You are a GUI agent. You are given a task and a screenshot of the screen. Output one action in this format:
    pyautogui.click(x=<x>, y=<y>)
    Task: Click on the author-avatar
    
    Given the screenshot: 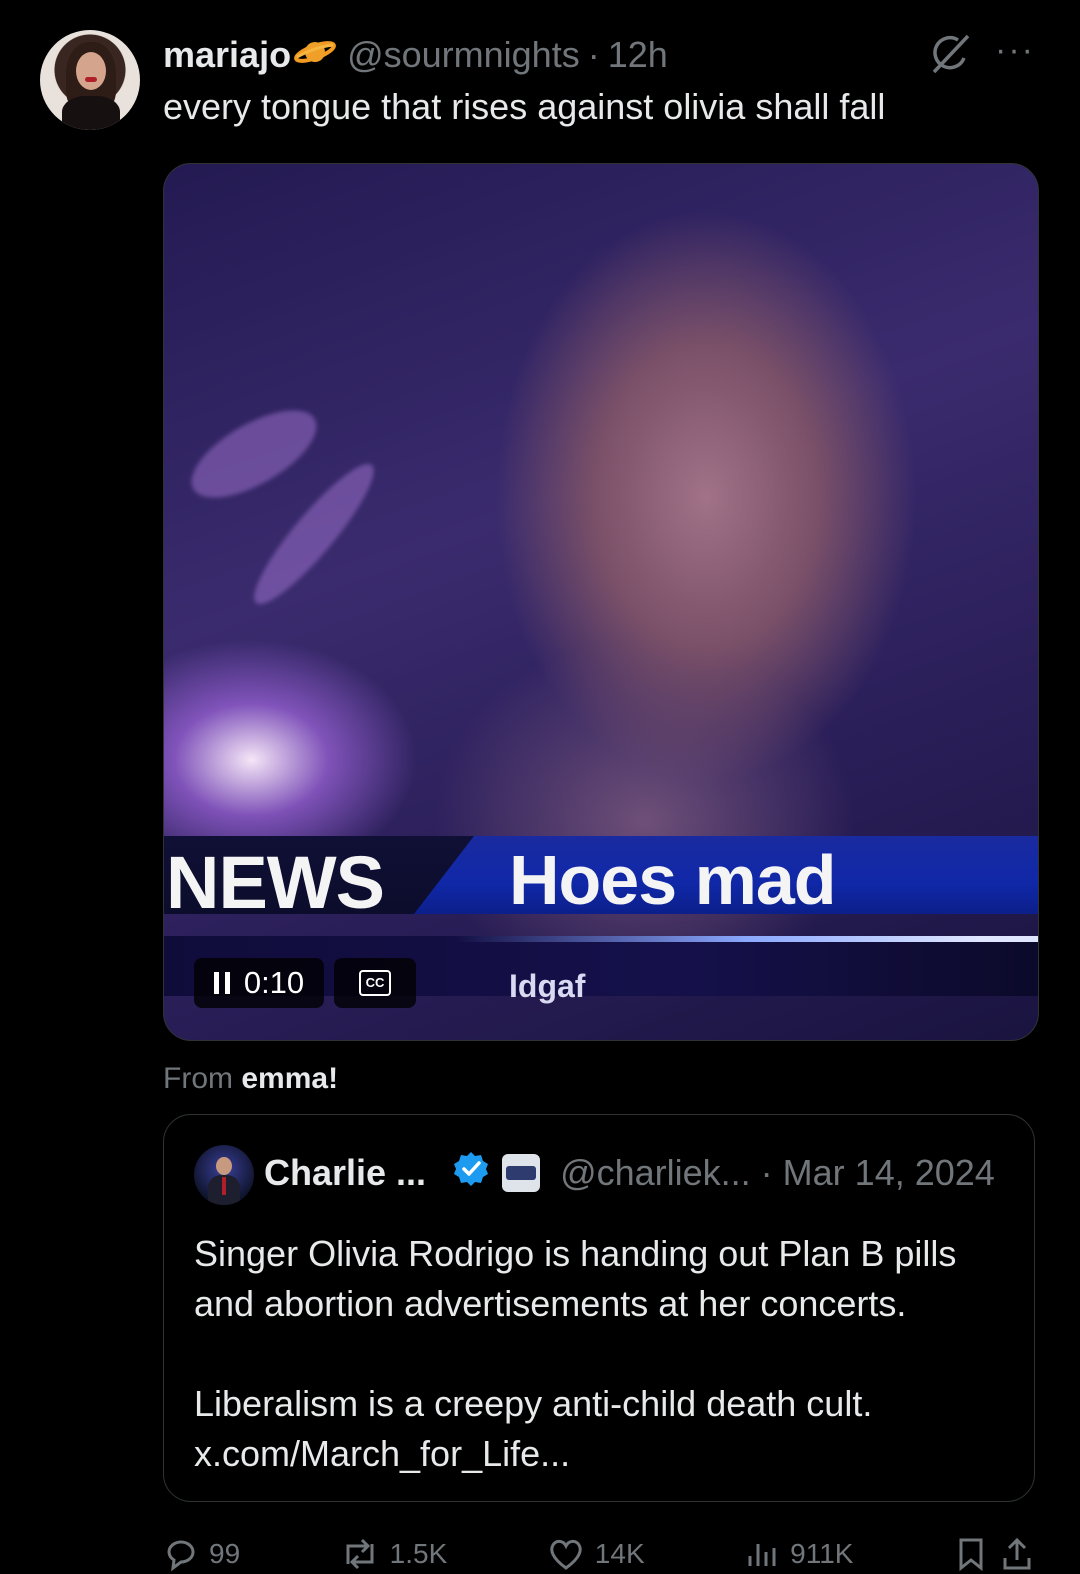 What is the action you would take?
    pyautogui.click(x=90, y=80)
    